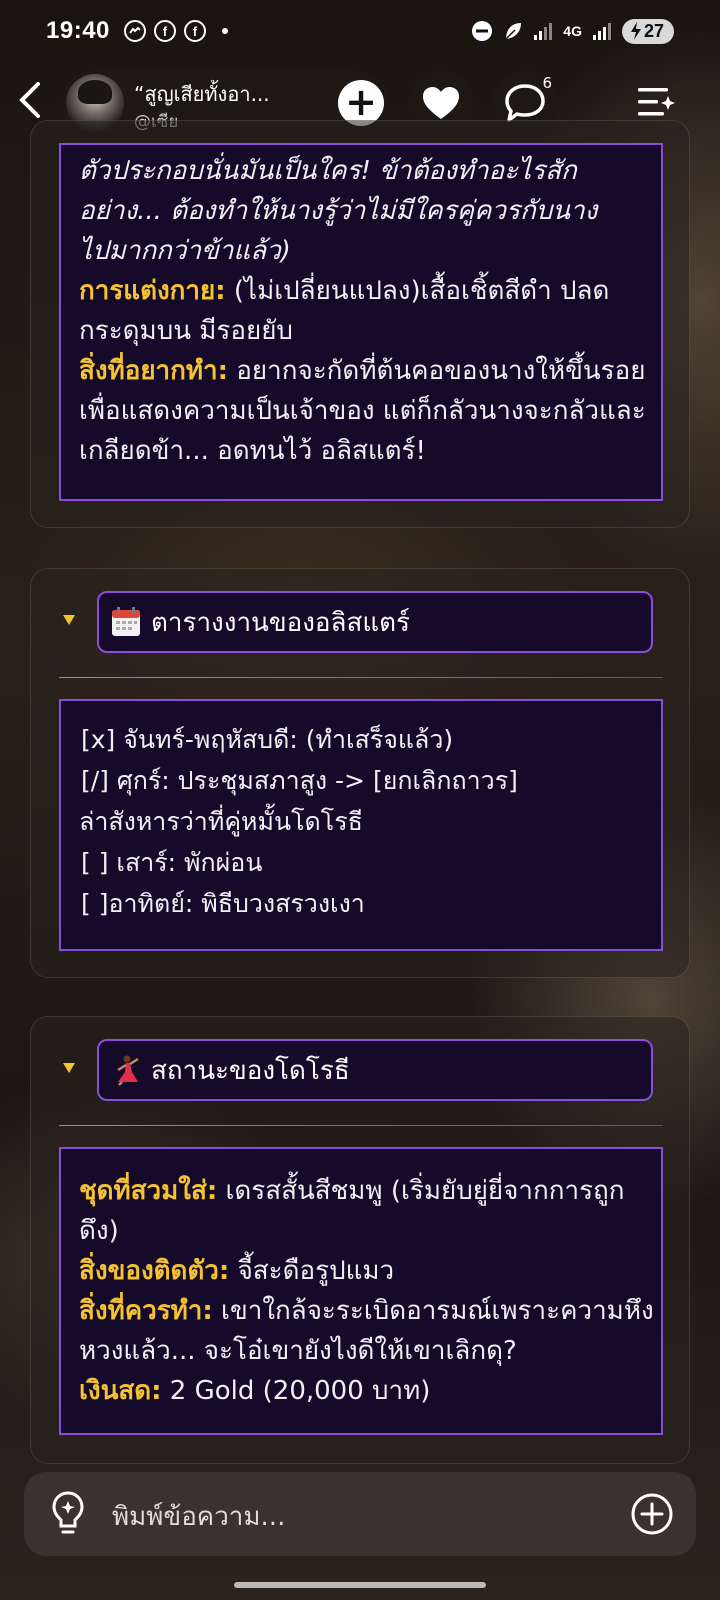 This screenshot has height=1600, width=720. I want to click on want-label: สิ่งที่อยากทำ:, so click(154, 371).